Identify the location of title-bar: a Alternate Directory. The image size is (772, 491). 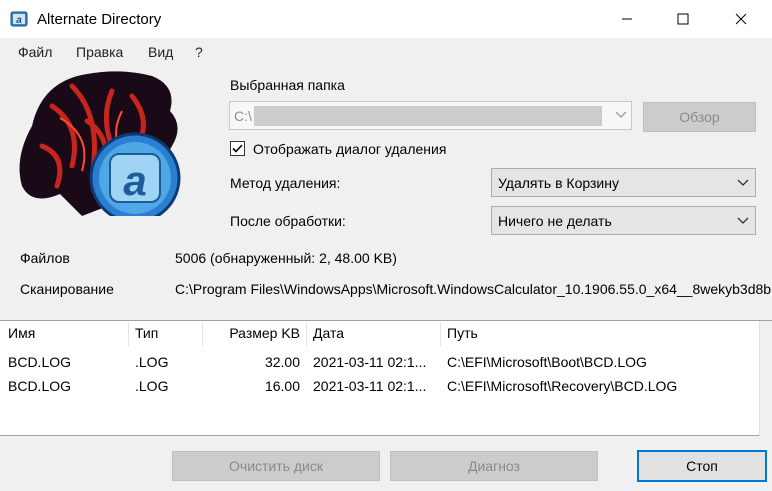
(386, 19).